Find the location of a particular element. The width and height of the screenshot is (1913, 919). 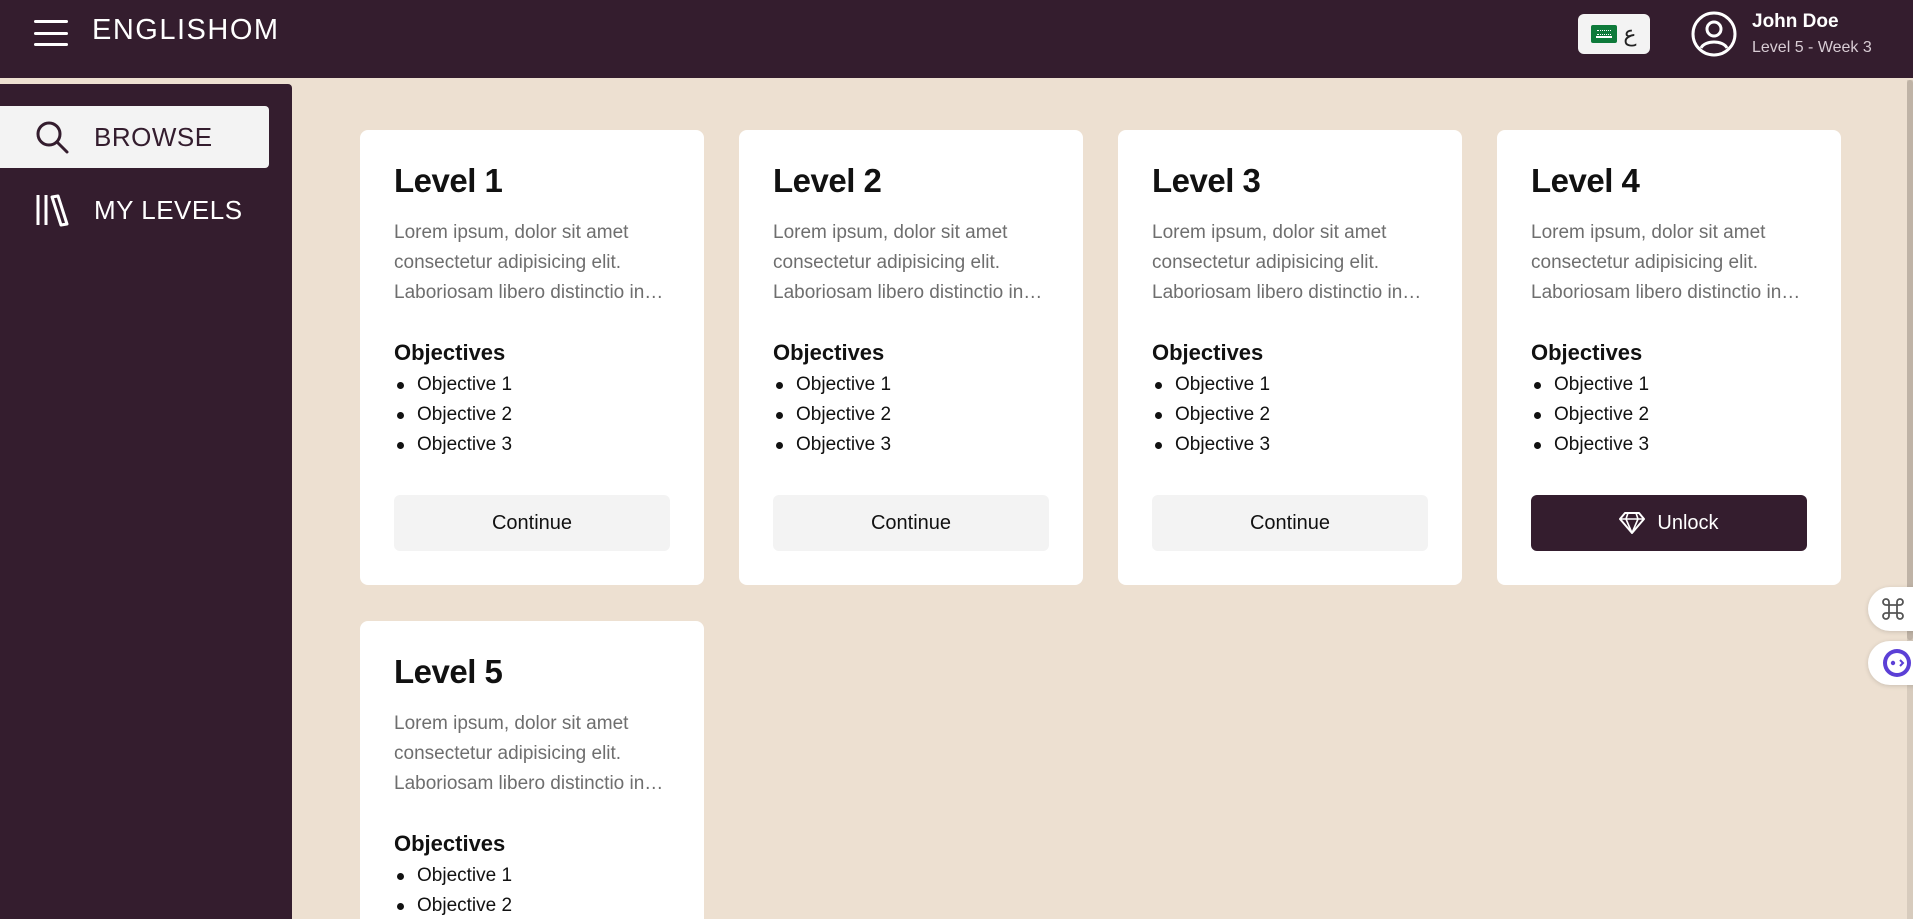

sidebar-item-label: MY LEVELS is located at coordinates (168, 209).